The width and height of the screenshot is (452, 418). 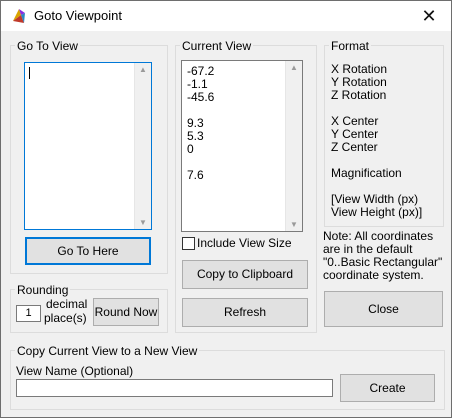 I want to click on view-list: ▲ ▼, so click(x=88, y=146).